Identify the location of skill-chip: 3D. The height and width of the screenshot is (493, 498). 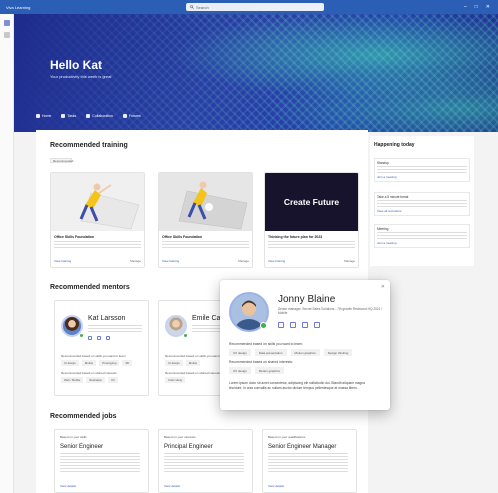
(127, 363).